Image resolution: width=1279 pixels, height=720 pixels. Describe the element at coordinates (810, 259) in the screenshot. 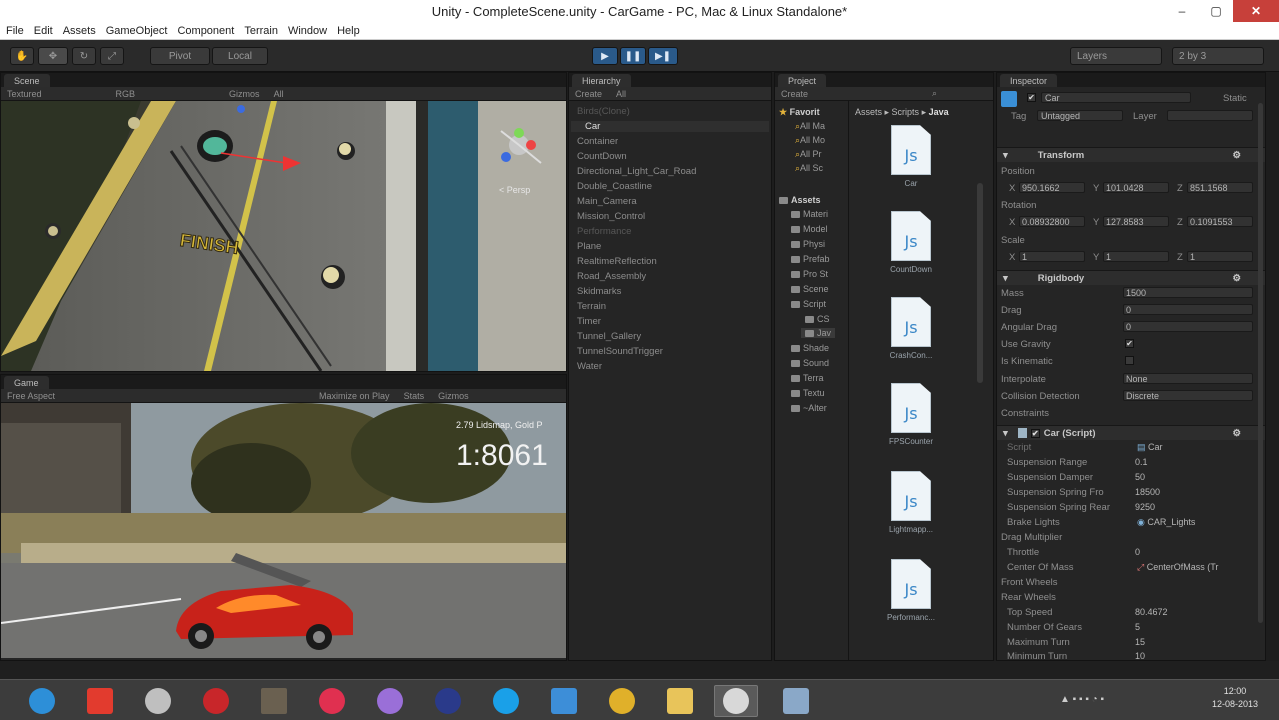

I see `folder-item: Prefab` at that location.